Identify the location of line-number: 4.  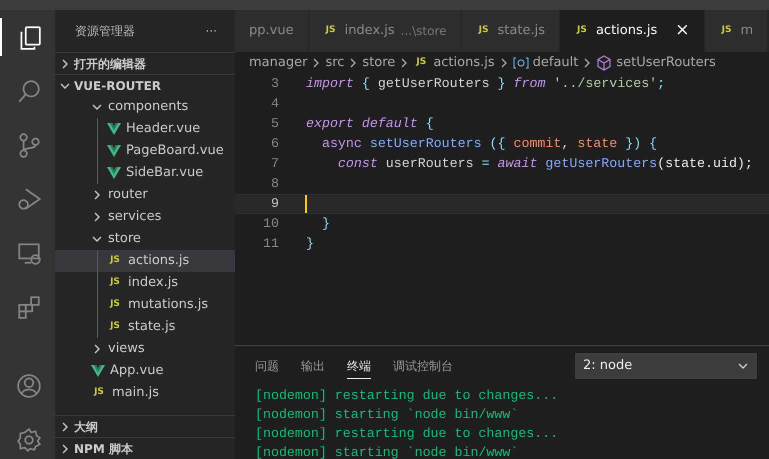
(274, 104).